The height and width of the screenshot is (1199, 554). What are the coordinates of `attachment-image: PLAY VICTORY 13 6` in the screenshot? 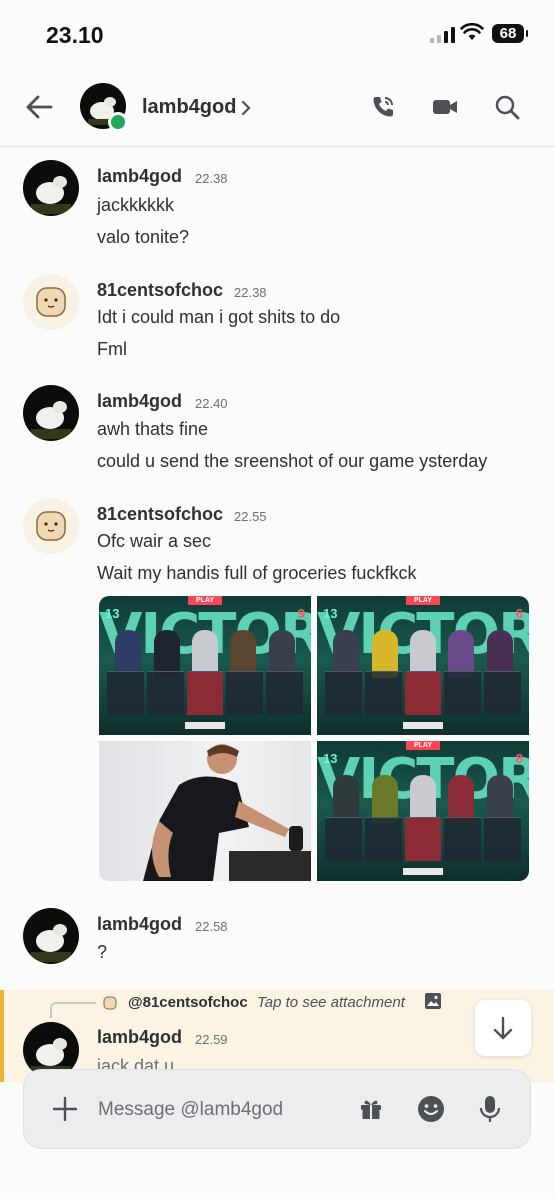 It's located at (423, 665).